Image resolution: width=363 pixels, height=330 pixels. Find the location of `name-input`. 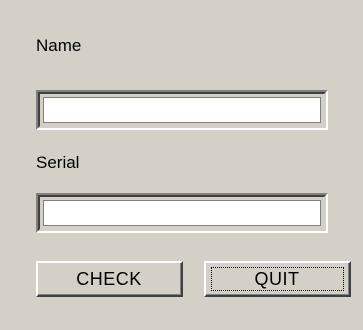

name-input is located at coordinates (182, 110).